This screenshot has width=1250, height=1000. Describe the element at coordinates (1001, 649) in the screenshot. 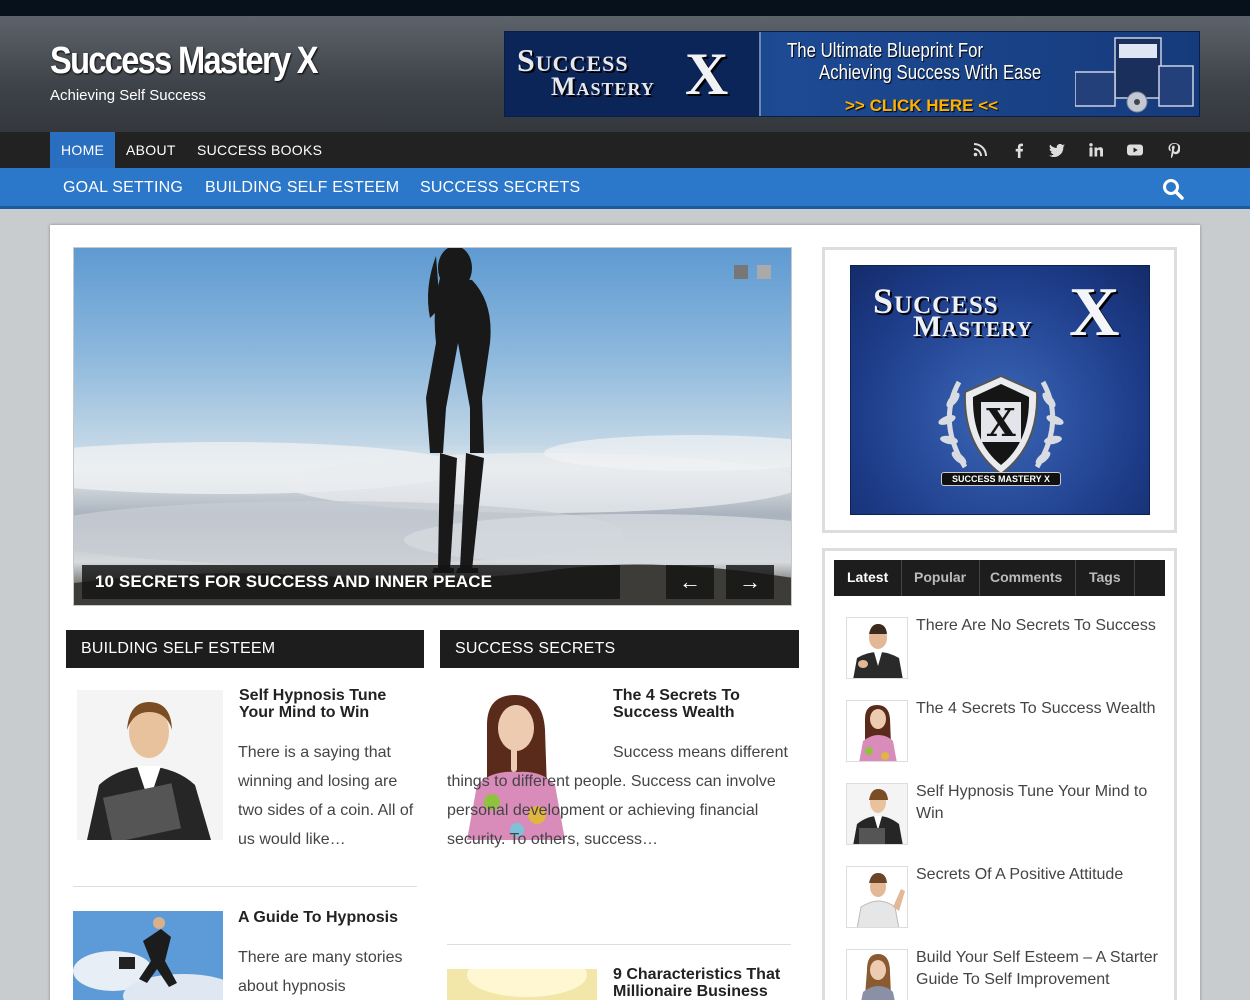

I see `sidebar-post-item: There Are No Secrets To Success` at that location.